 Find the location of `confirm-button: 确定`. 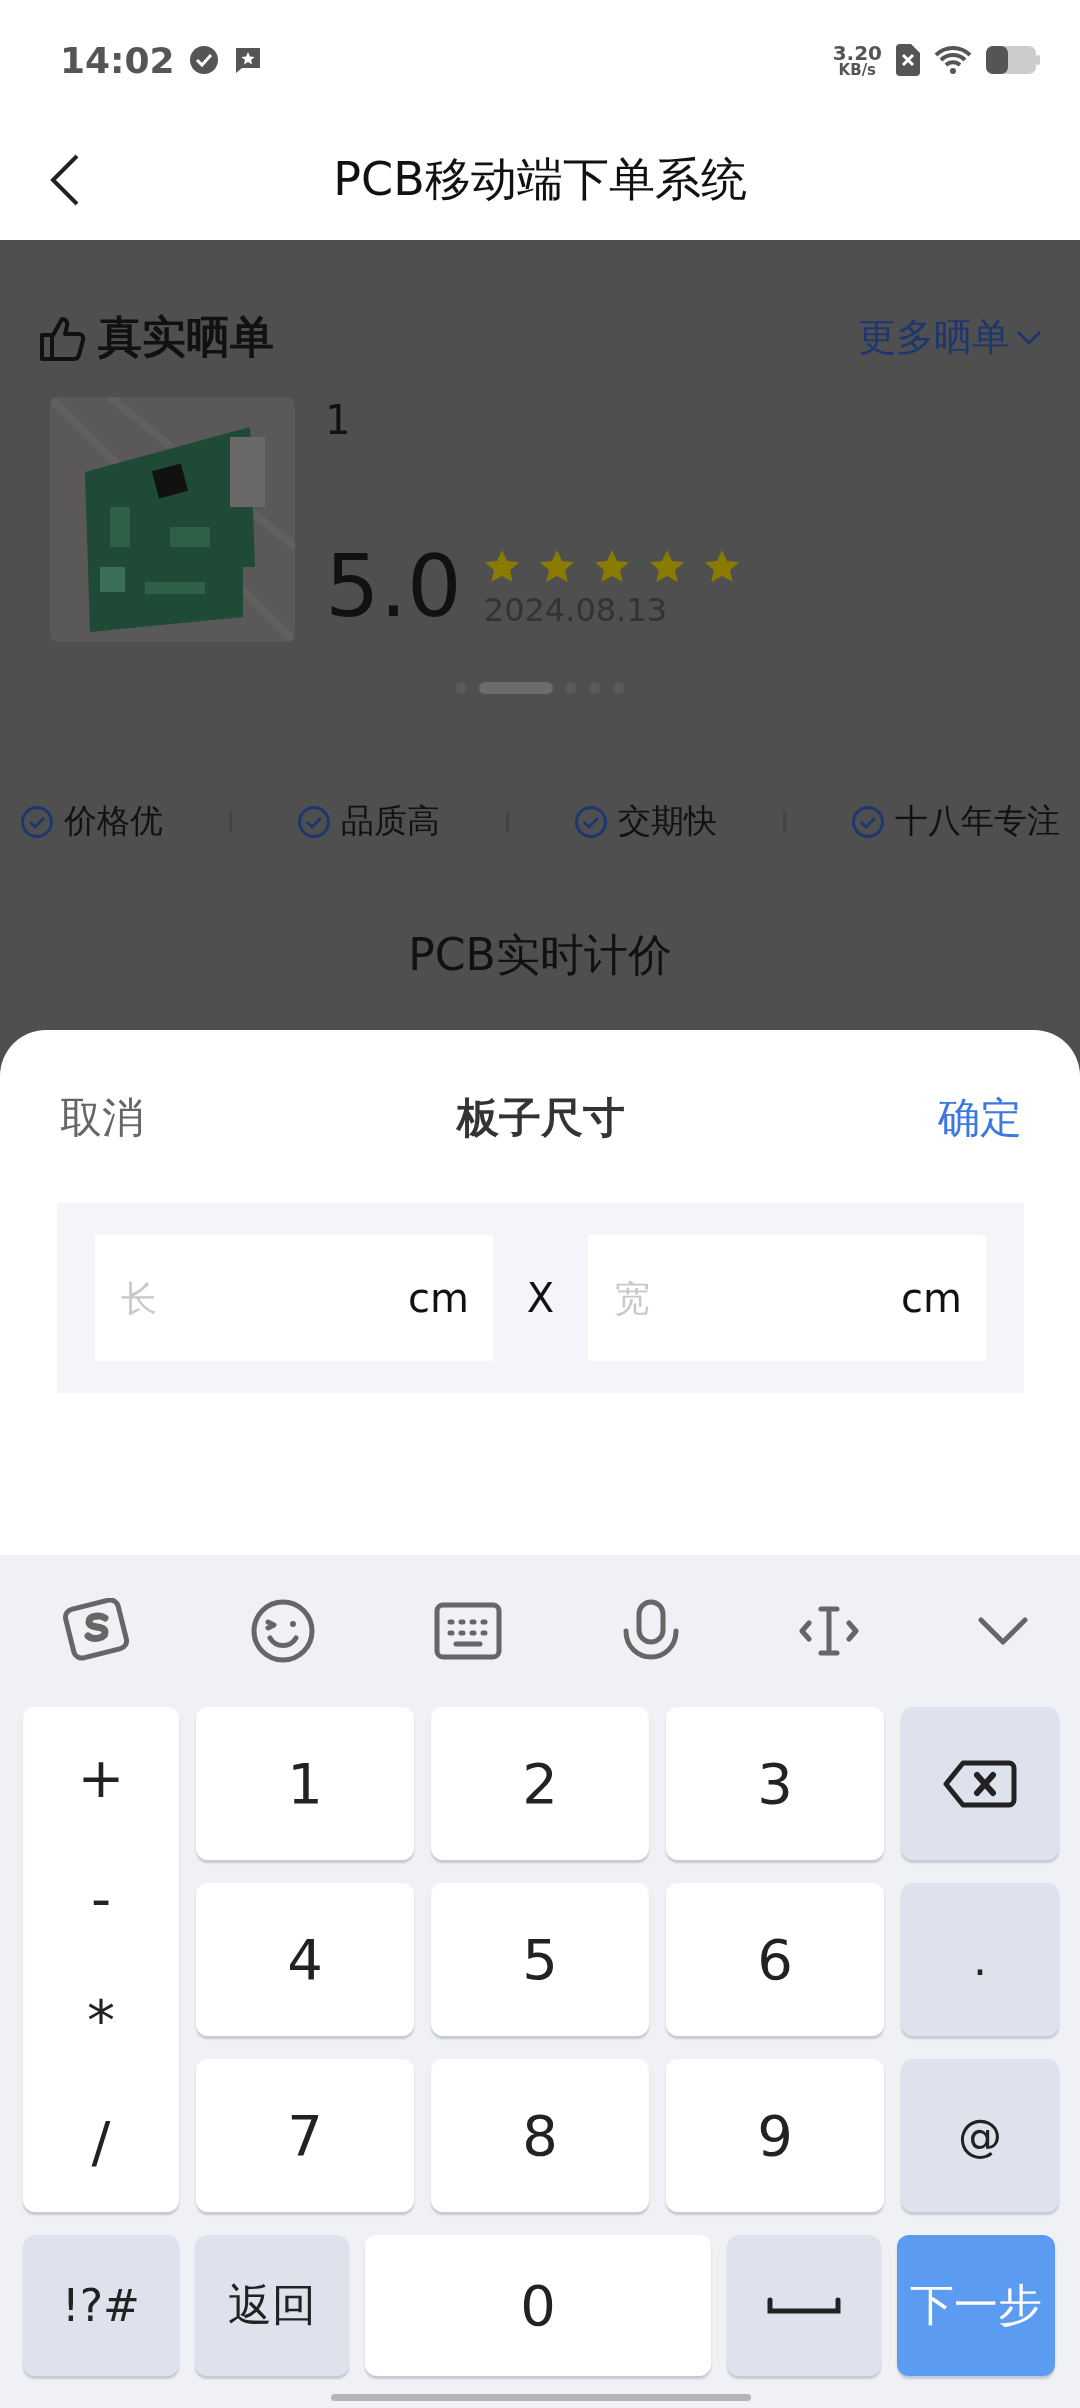

confirm-button: 确定 is located at coordinates (980, 1118).